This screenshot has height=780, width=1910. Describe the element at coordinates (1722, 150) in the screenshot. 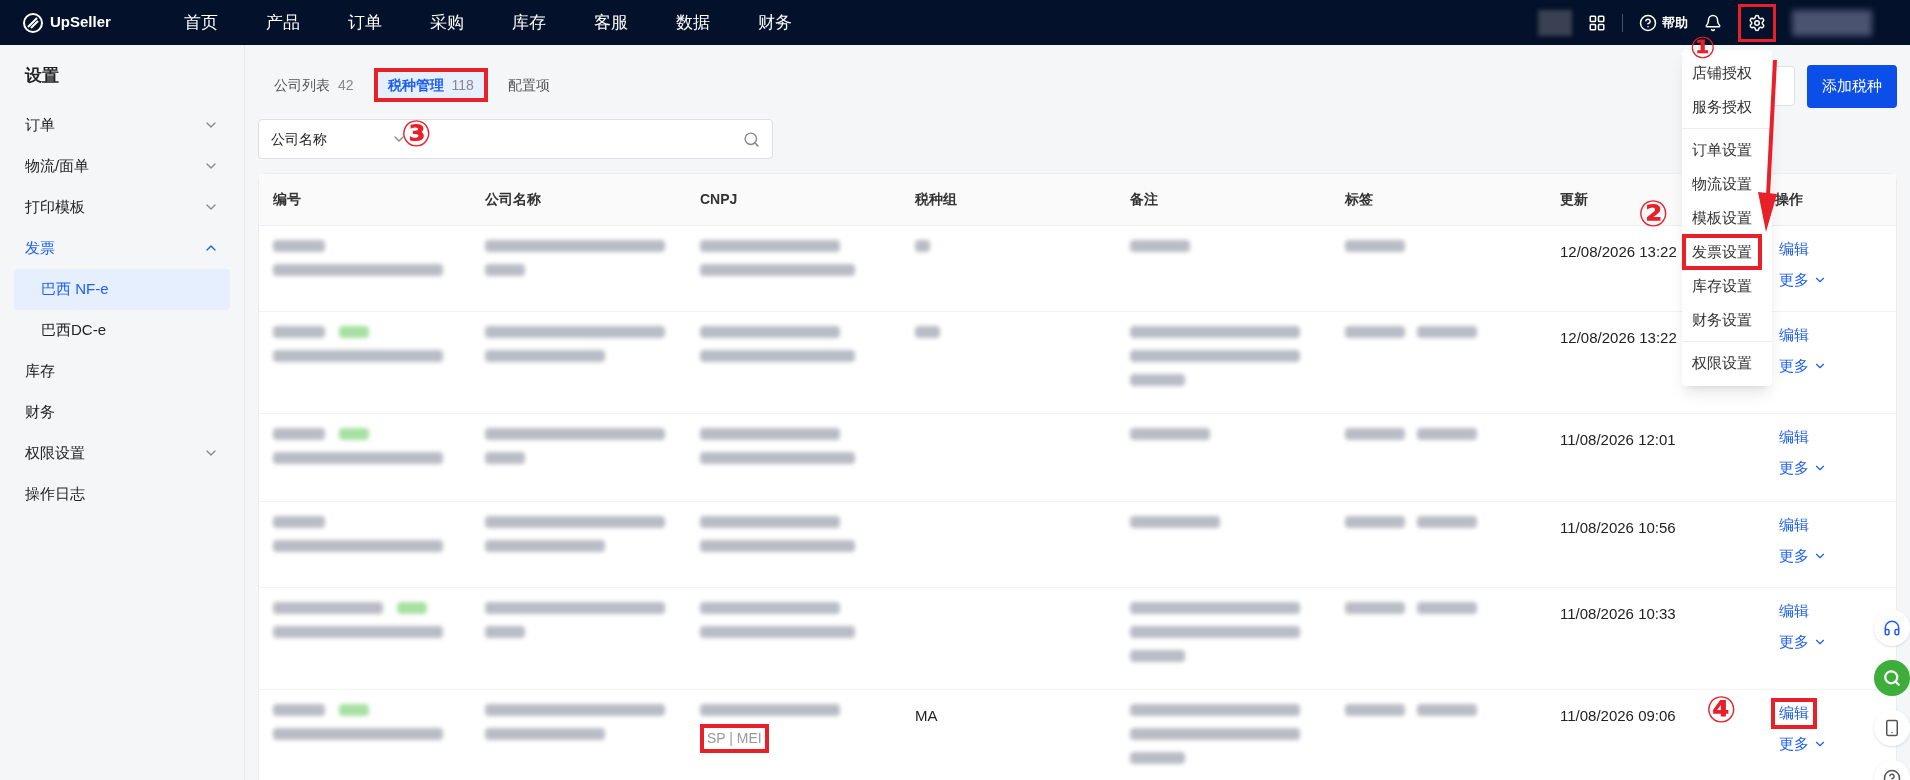

I see `menu-item: 订单设置` at that location.